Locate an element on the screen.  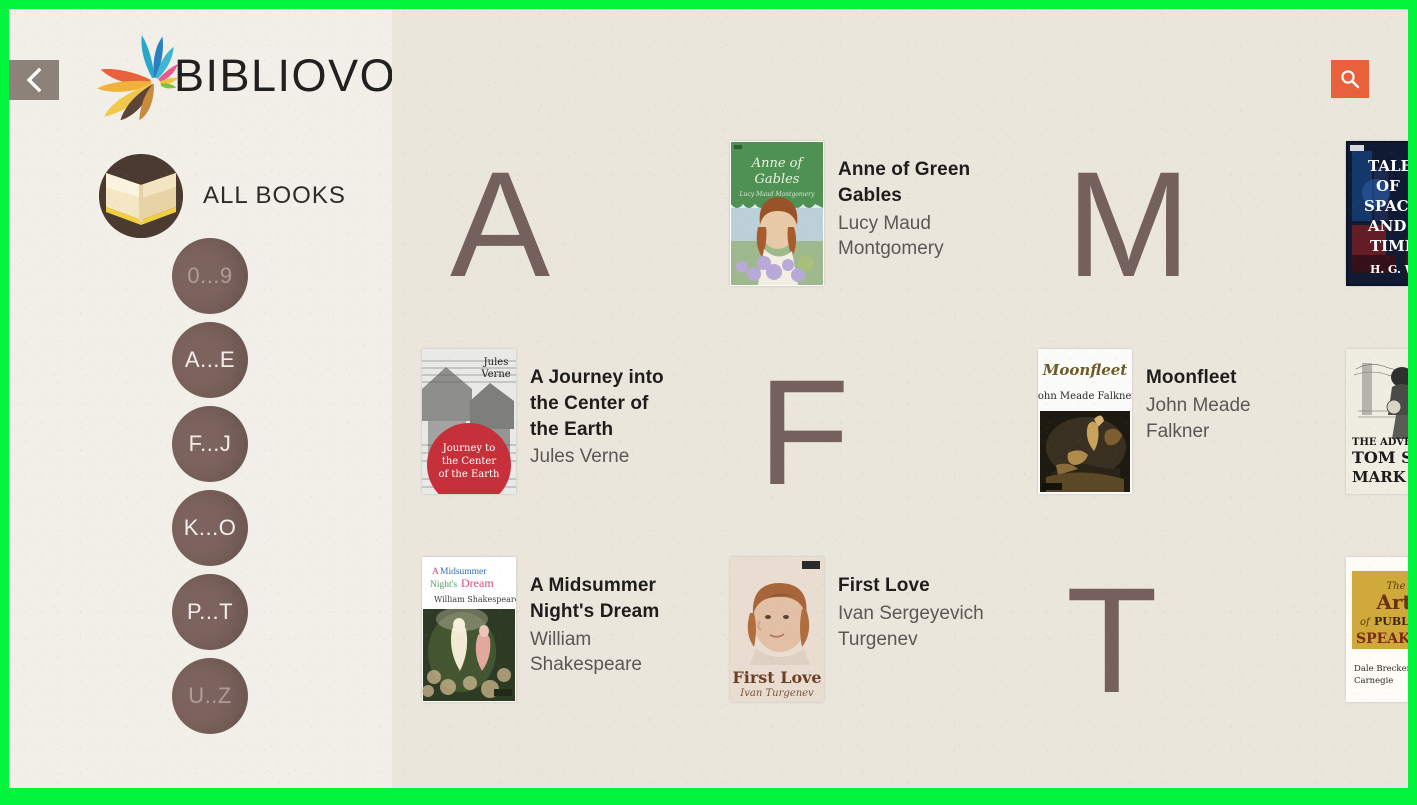
svg-text: Moonfleet is located at coordinates (1085, 370).